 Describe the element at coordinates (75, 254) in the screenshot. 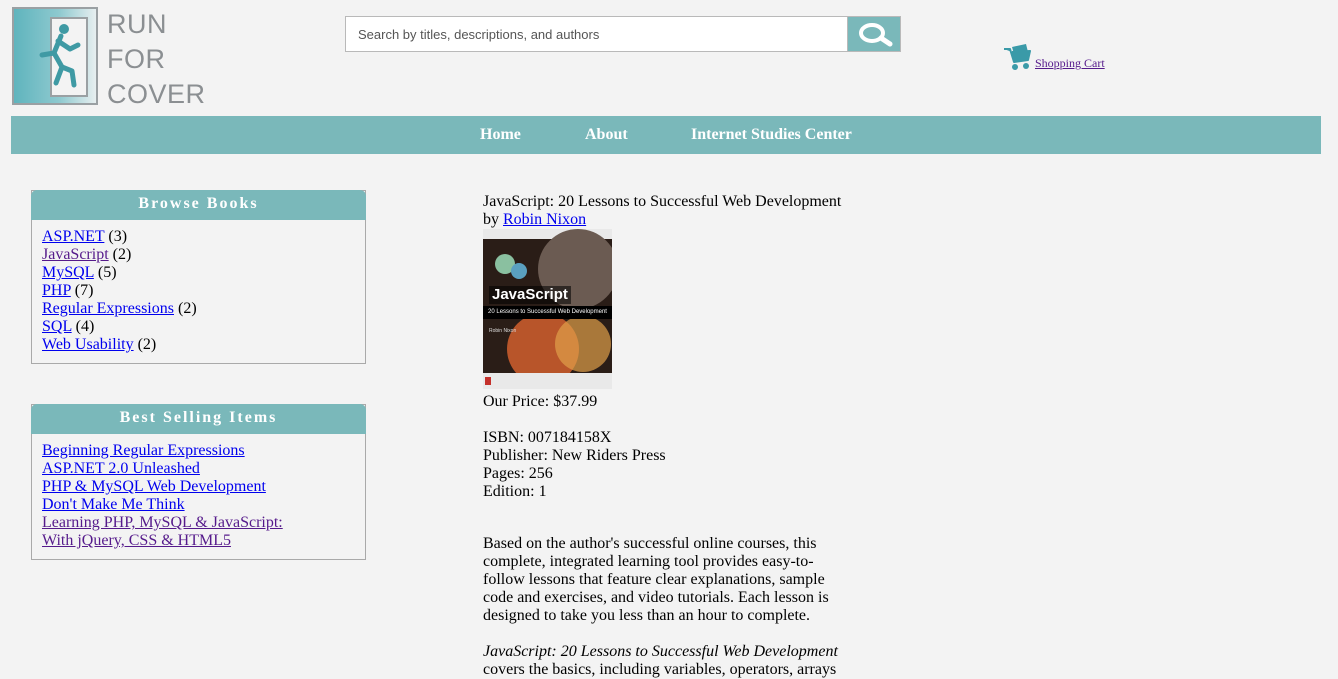

I see `category-link: JavaScript` at that location.